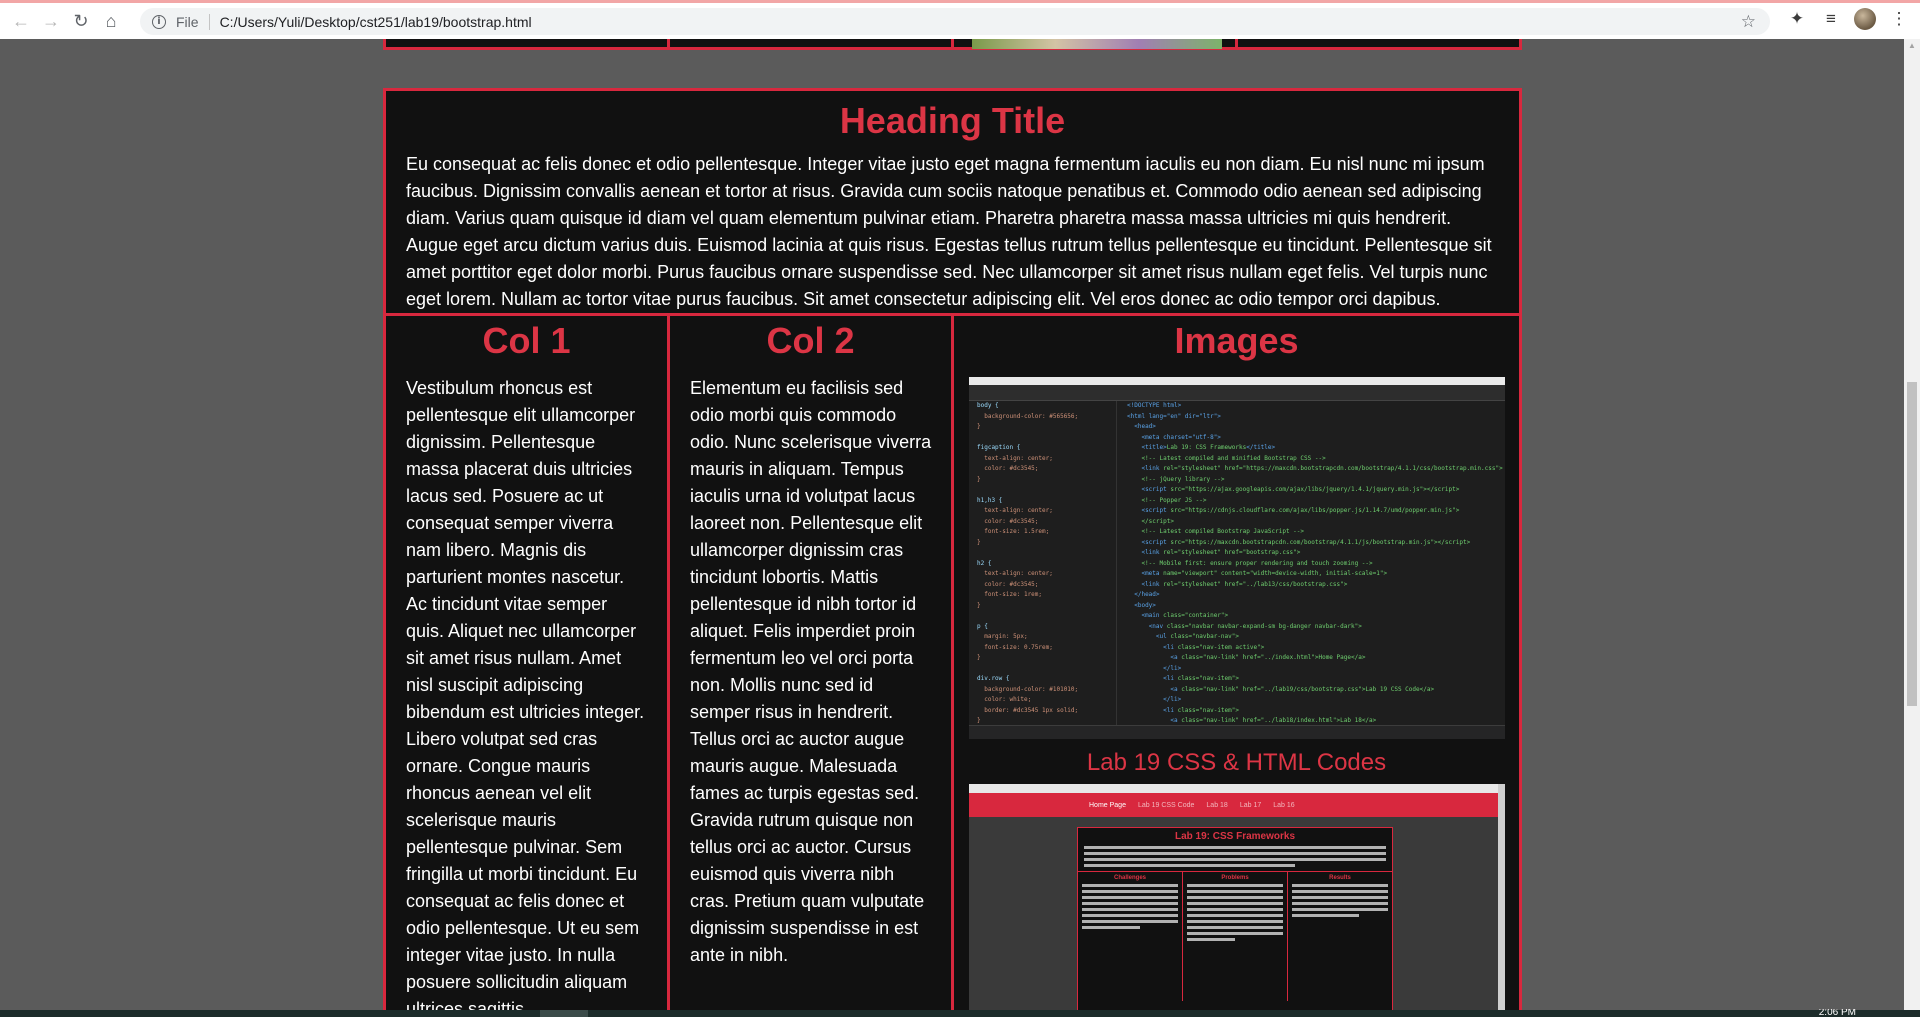  I want to click on previous-section-bottom, so click(952, 44).